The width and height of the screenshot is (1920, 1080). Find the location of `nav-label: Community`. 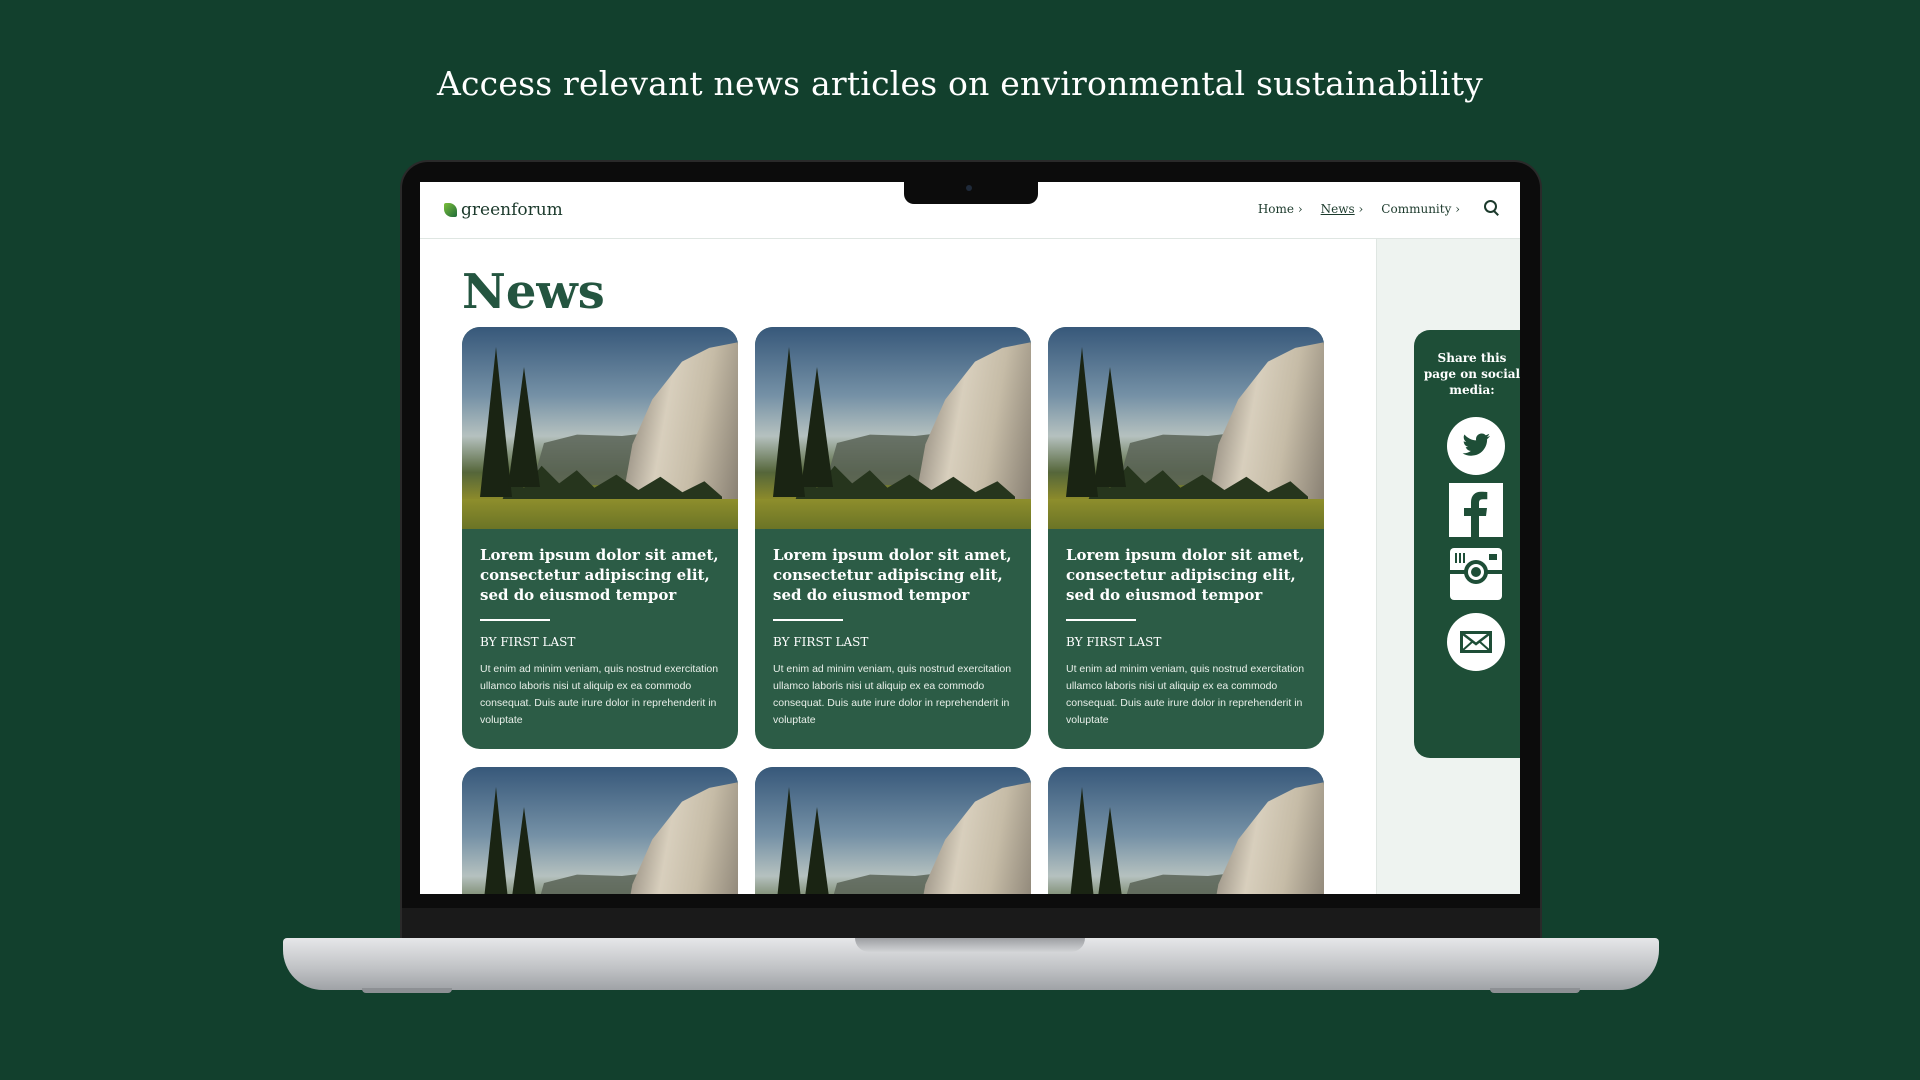

nav-label: Community is located at coordinates (1416, 209).